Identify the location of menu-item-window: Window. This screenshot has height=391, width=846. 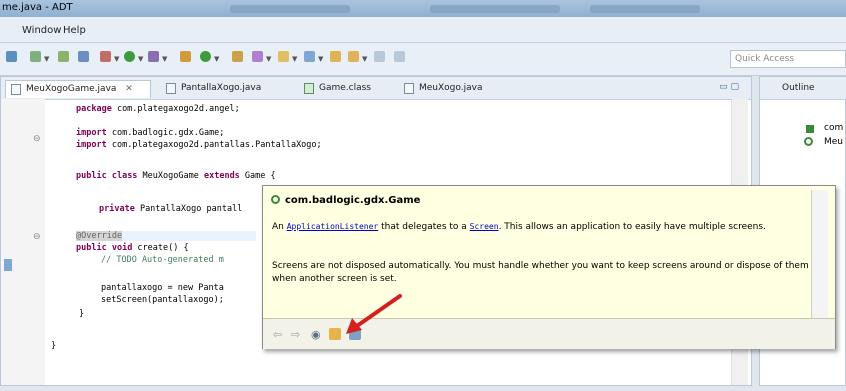
(41, 30).